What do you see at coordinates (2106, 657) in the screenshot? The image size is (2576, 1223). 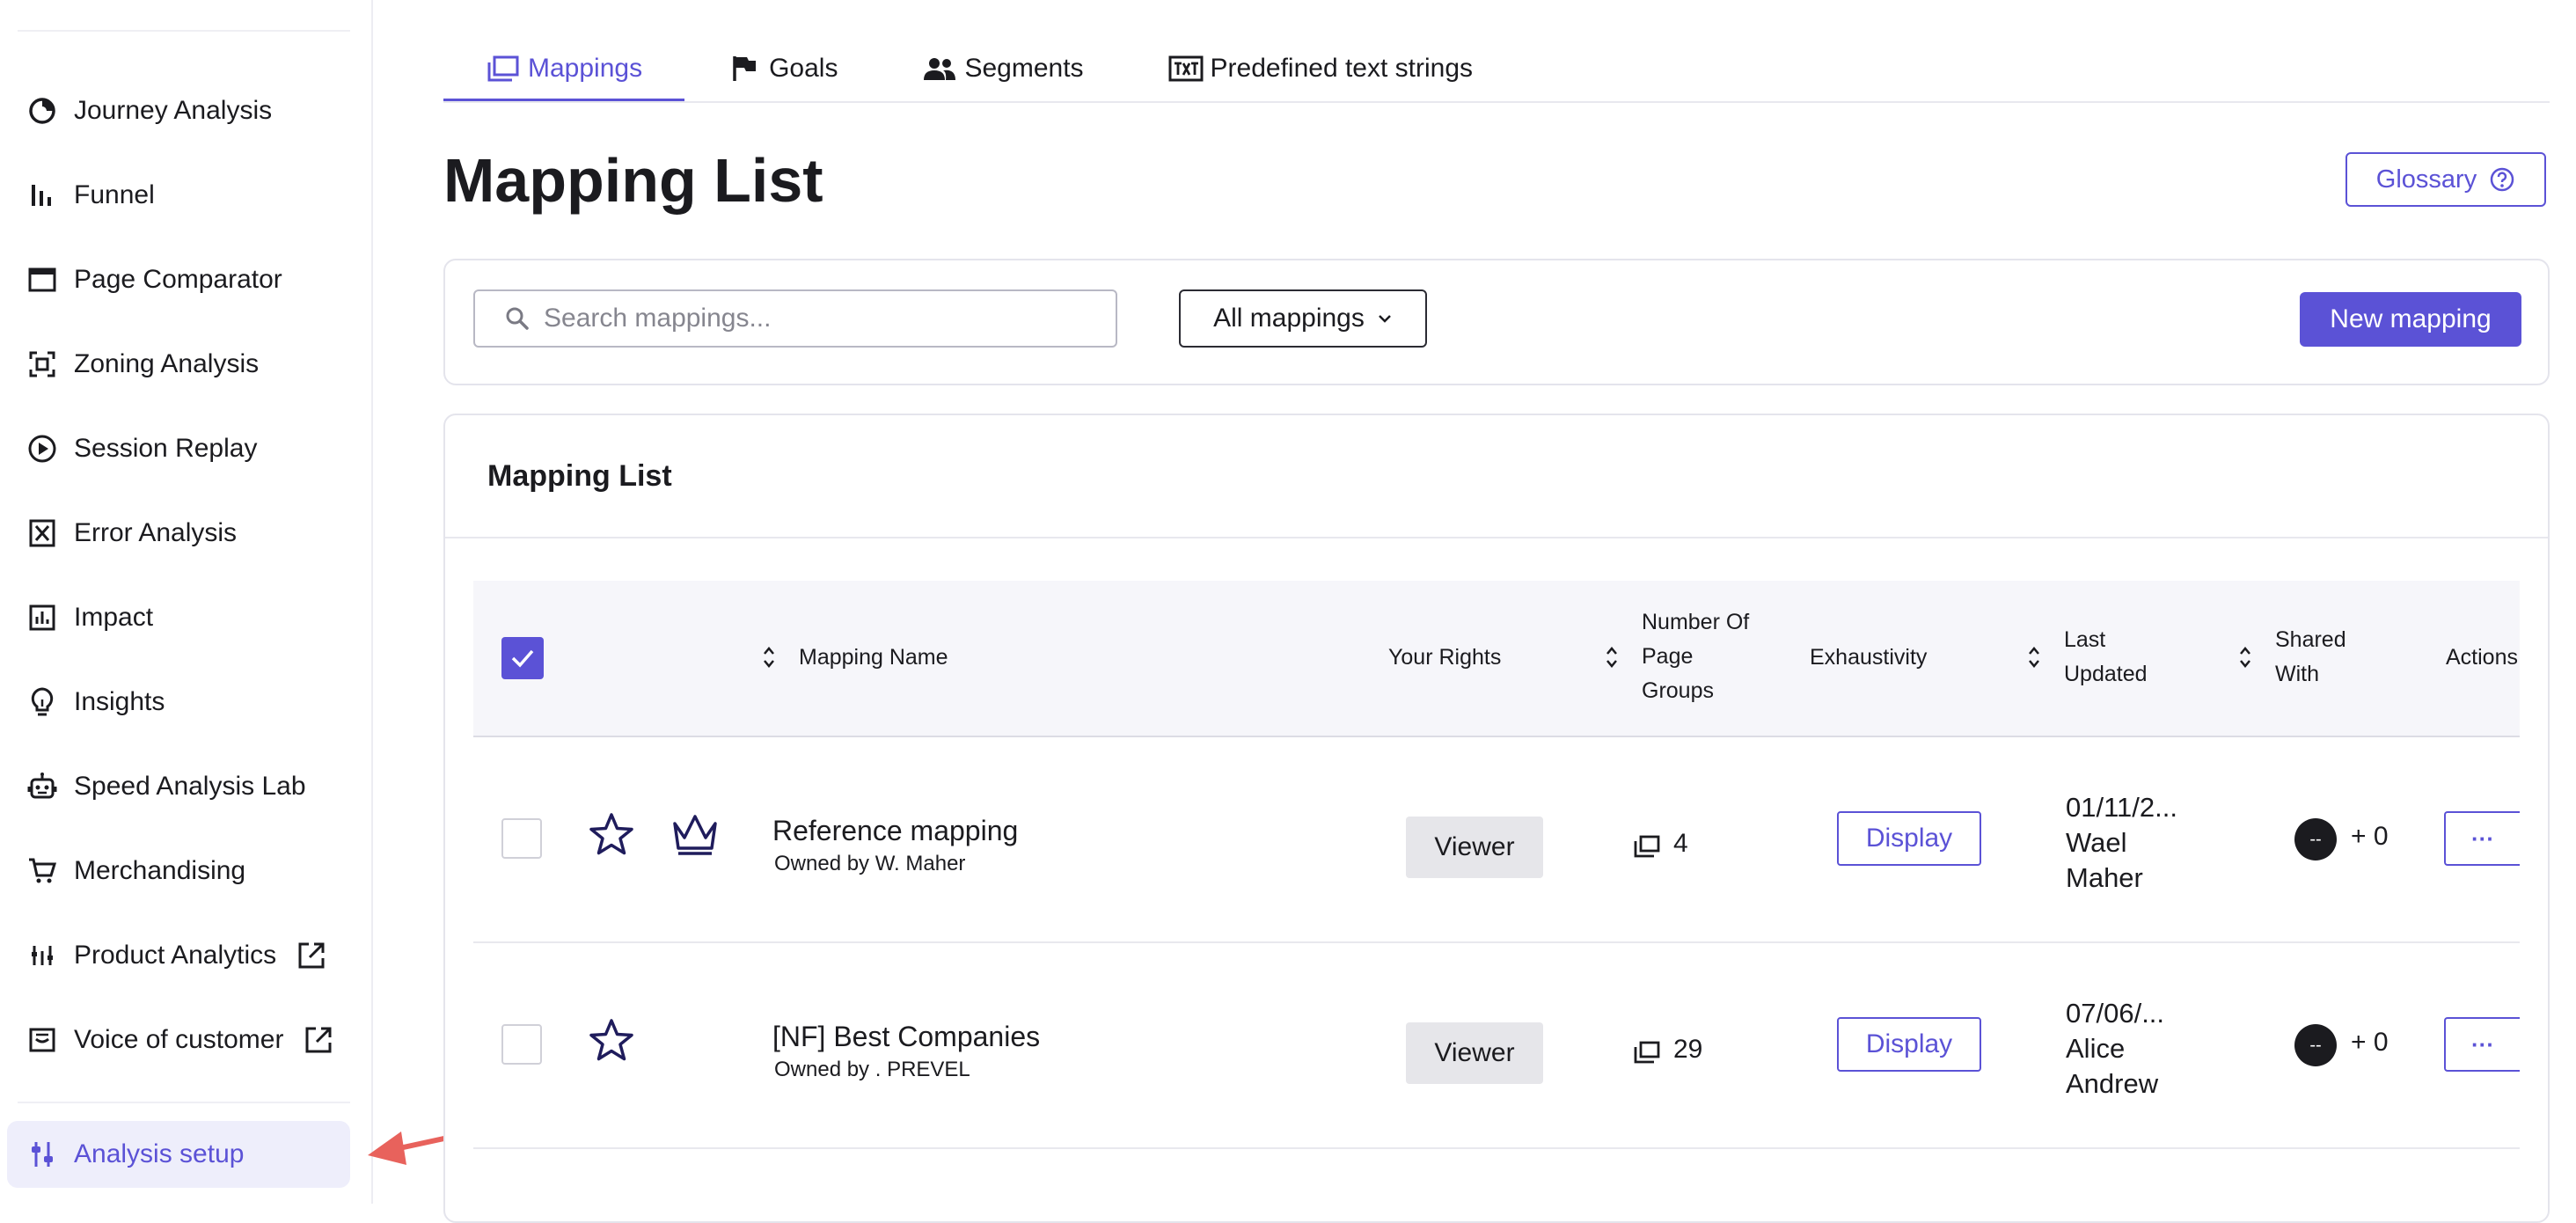 I see `column-header-last-updated: Last Updated` at bounding box center [2106, 657].